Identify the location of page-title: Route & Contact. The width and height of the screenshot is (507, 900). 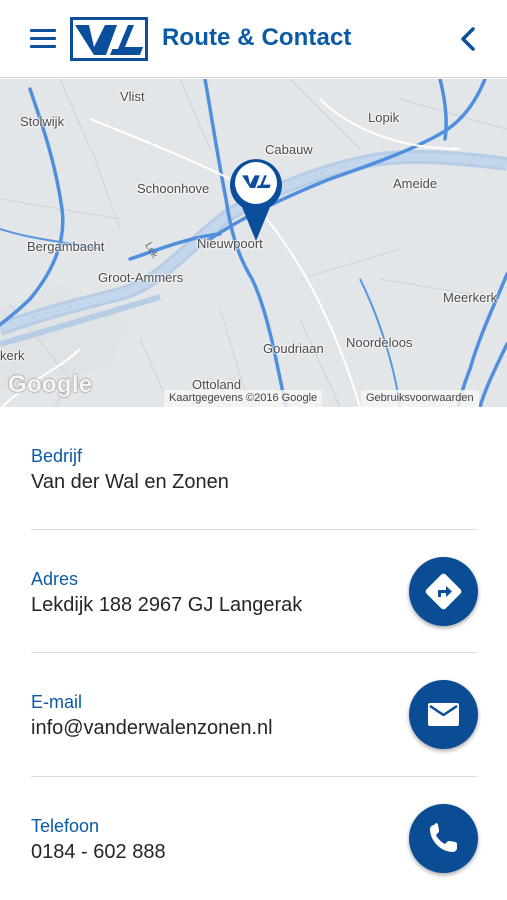
(257, 37).